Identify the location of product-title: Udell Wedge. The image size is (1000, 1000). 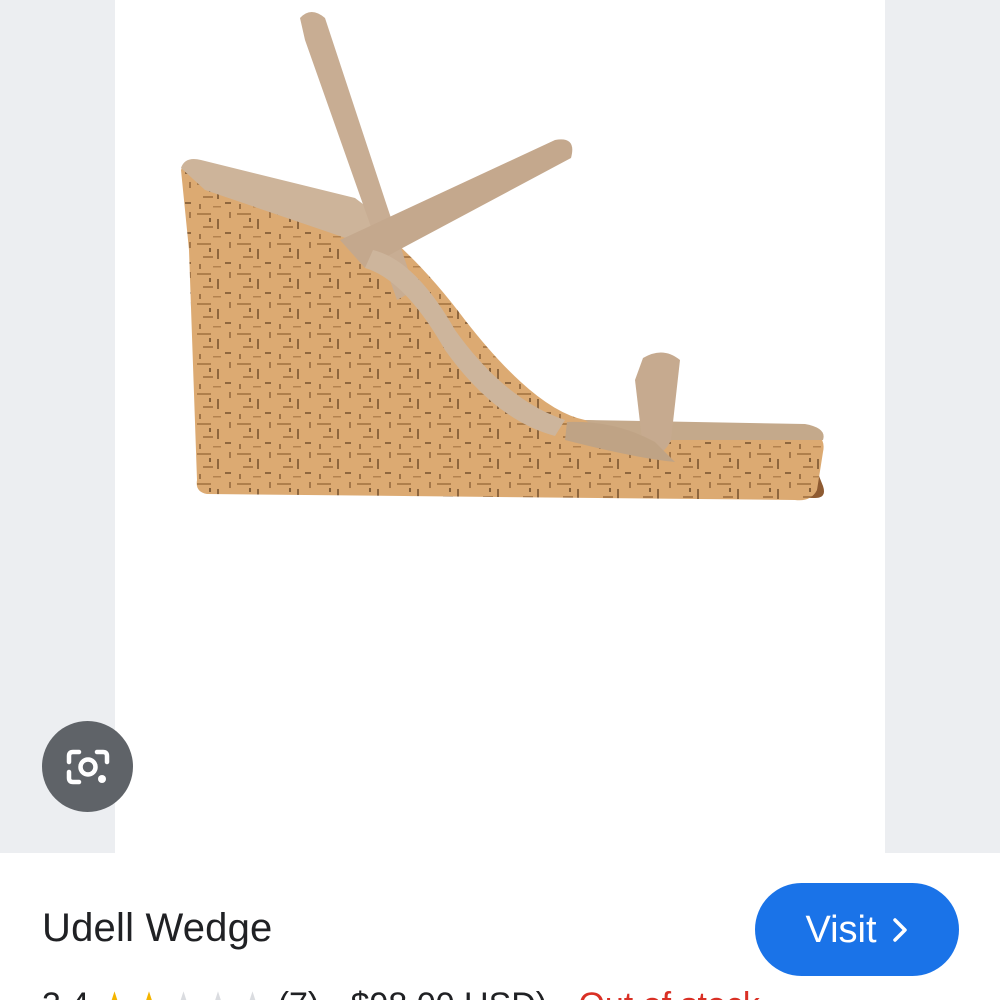
(157, 928).